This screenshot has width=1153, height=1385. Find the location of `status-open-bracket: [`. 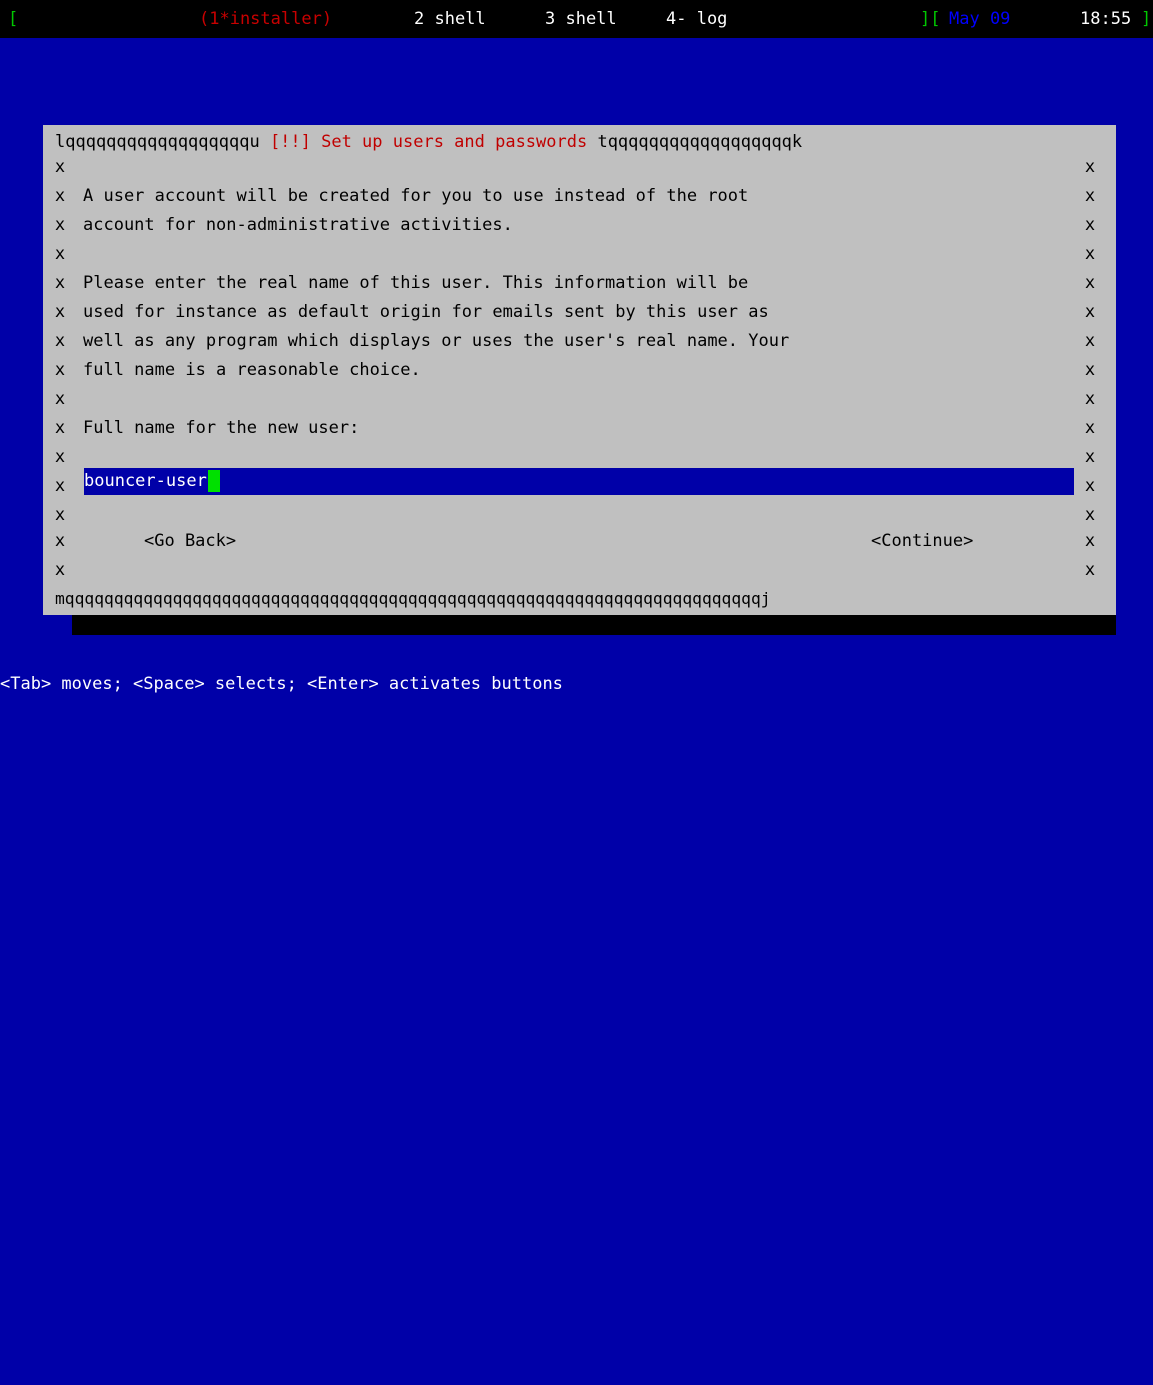

status-open-bracket: [ is located at coordinates (13, 19).